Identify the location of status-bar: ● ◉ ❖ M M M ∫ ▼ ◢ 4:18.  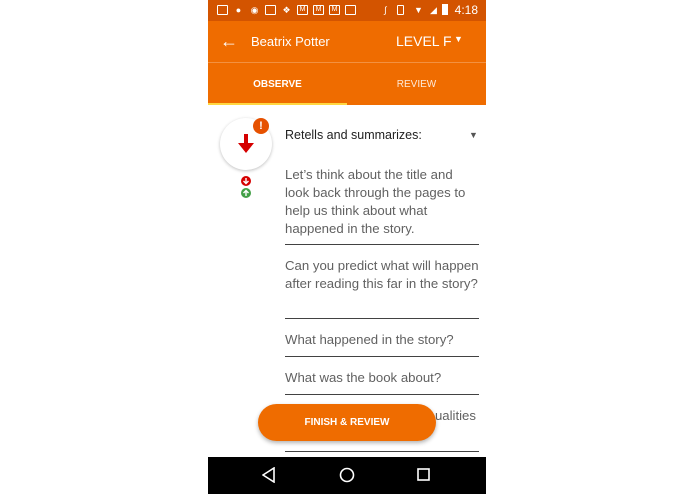
(347, 10).